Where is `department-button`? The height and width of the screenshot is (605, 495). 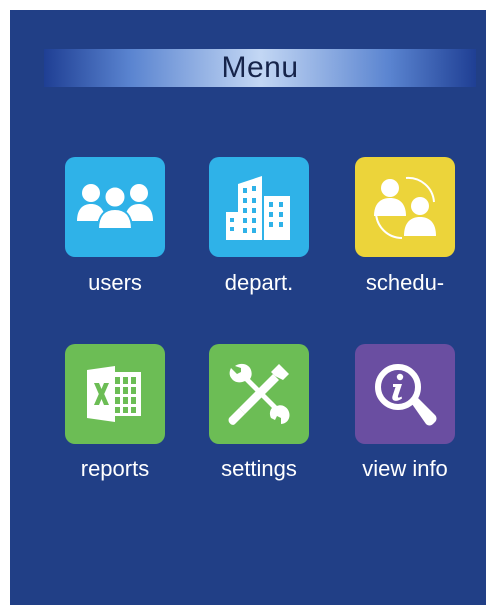
department-button is located at coordinates (259, 207).